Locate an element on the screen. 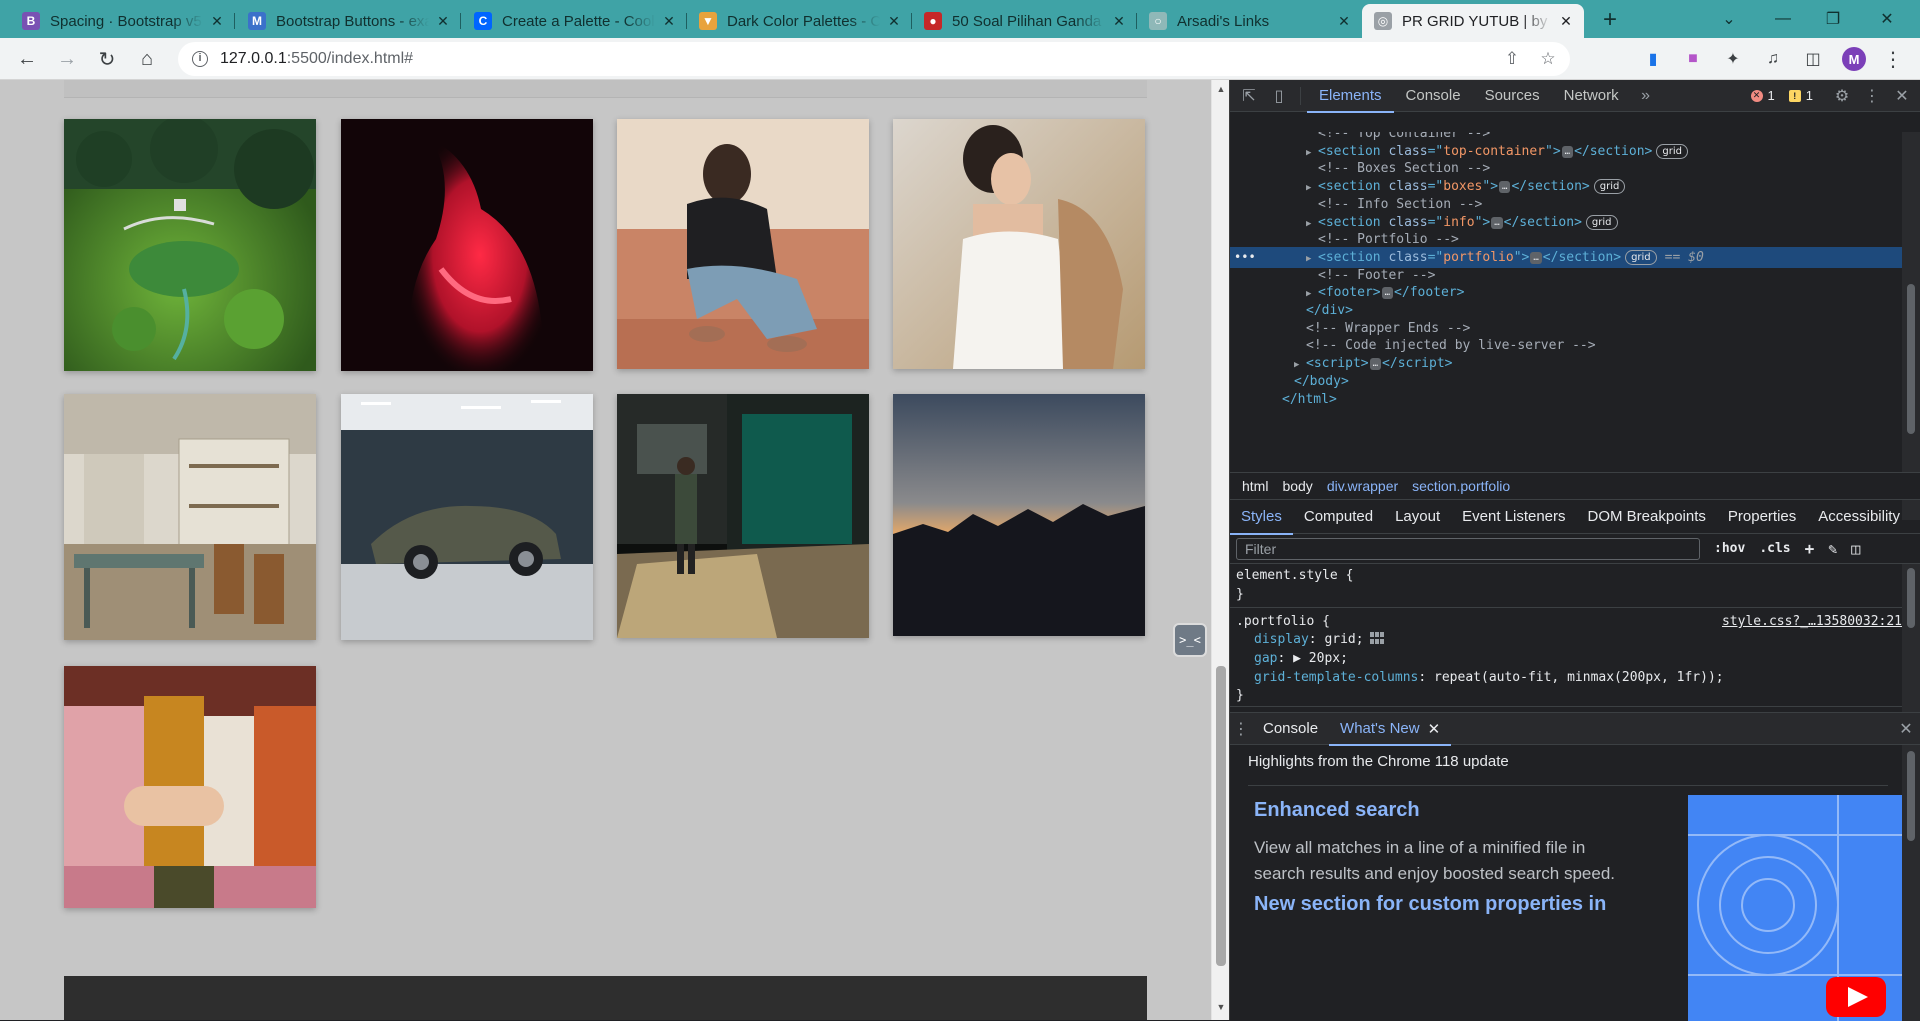 The height and width of the screenshot is (1021, 1920). drawer-tab-console: Console is located at coordinates (1290, 729).